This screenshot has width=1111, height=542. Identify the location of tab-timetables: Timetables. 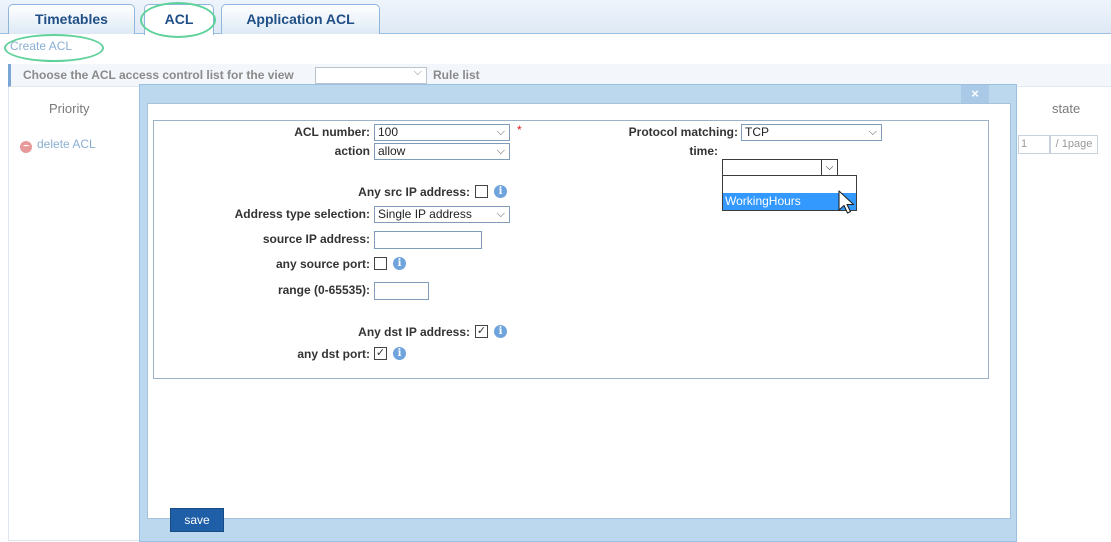
(71, 19).